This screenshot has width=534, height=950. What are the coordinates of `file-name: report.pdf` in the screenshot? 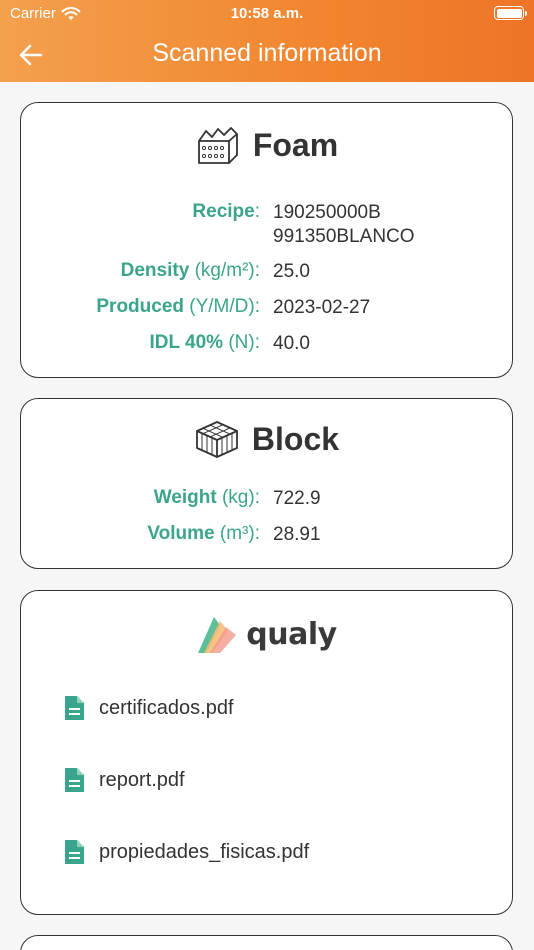 It's located at (142, 779).